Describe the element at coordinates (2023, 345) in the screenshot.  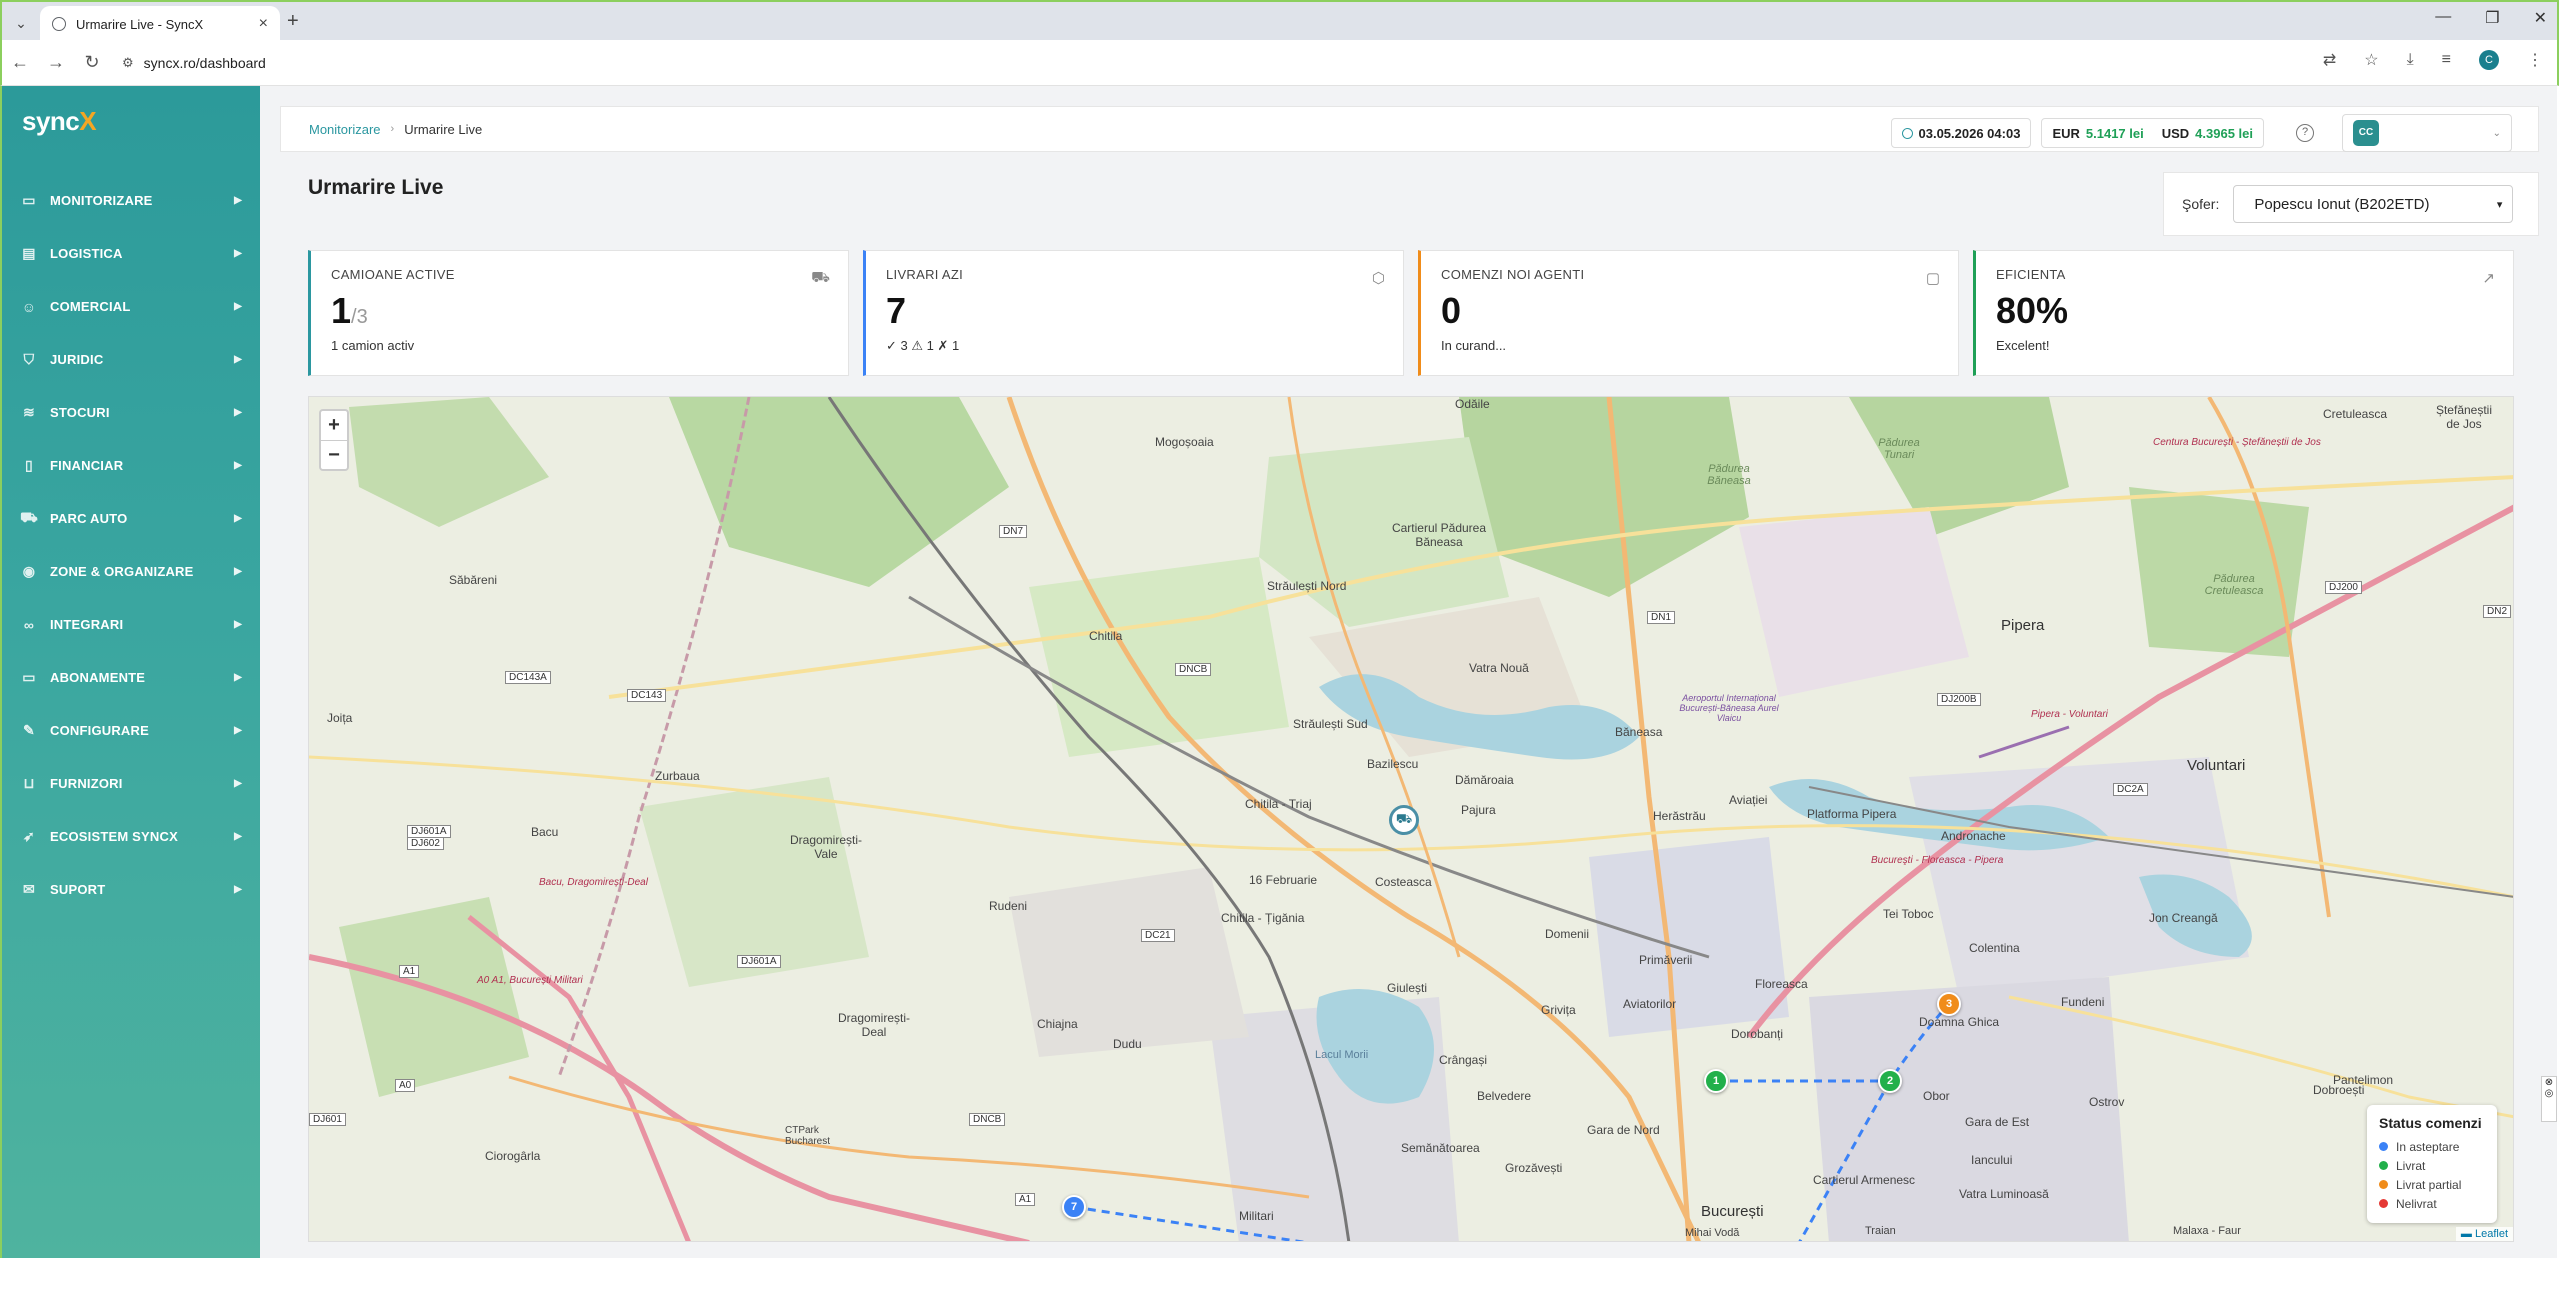
I see `stat-card-footer: Excelent!` at that location.